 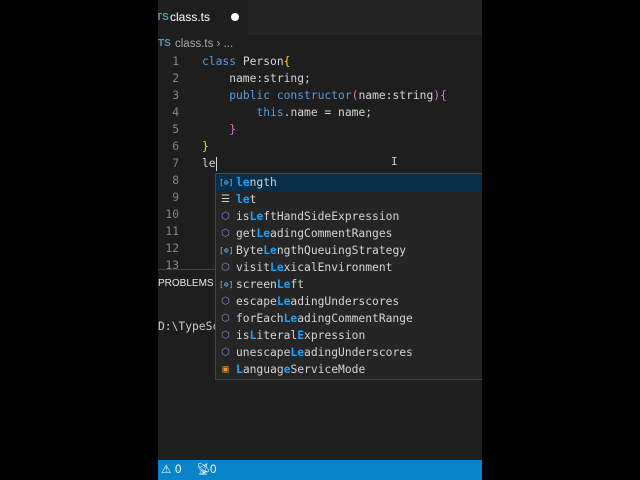 I want to click on match-highlight: L, so click(x=239, y=369).